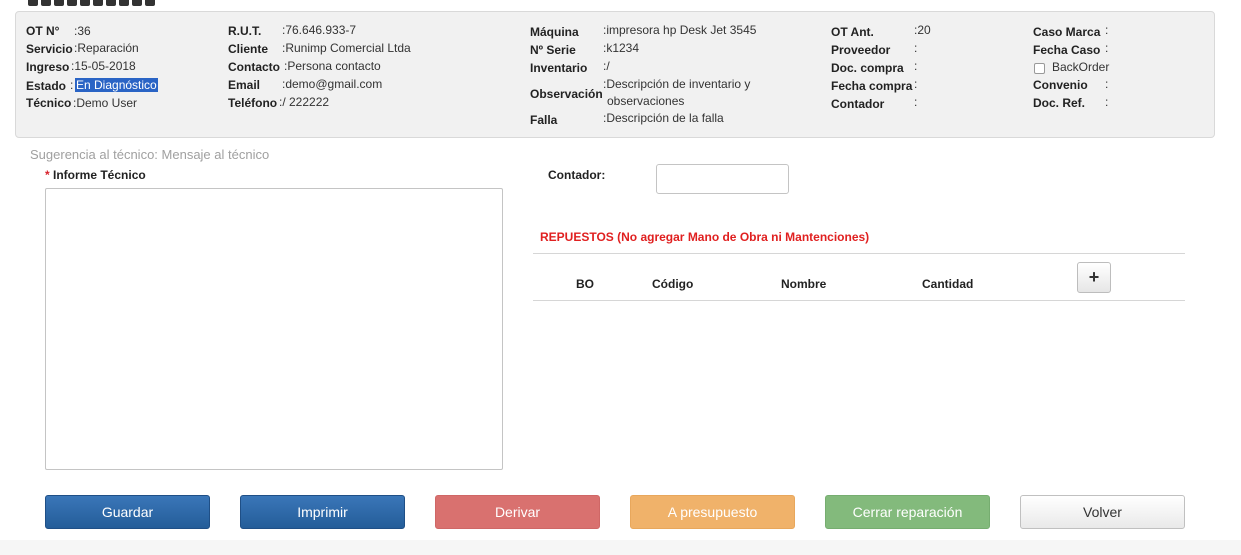 Image resolution: width=1241 pixels, height=555 pixels. Describe the element at coordinates (1059, 103) in the screenshot. I see `doc-ref-label: Doc. Ref.` at that location.